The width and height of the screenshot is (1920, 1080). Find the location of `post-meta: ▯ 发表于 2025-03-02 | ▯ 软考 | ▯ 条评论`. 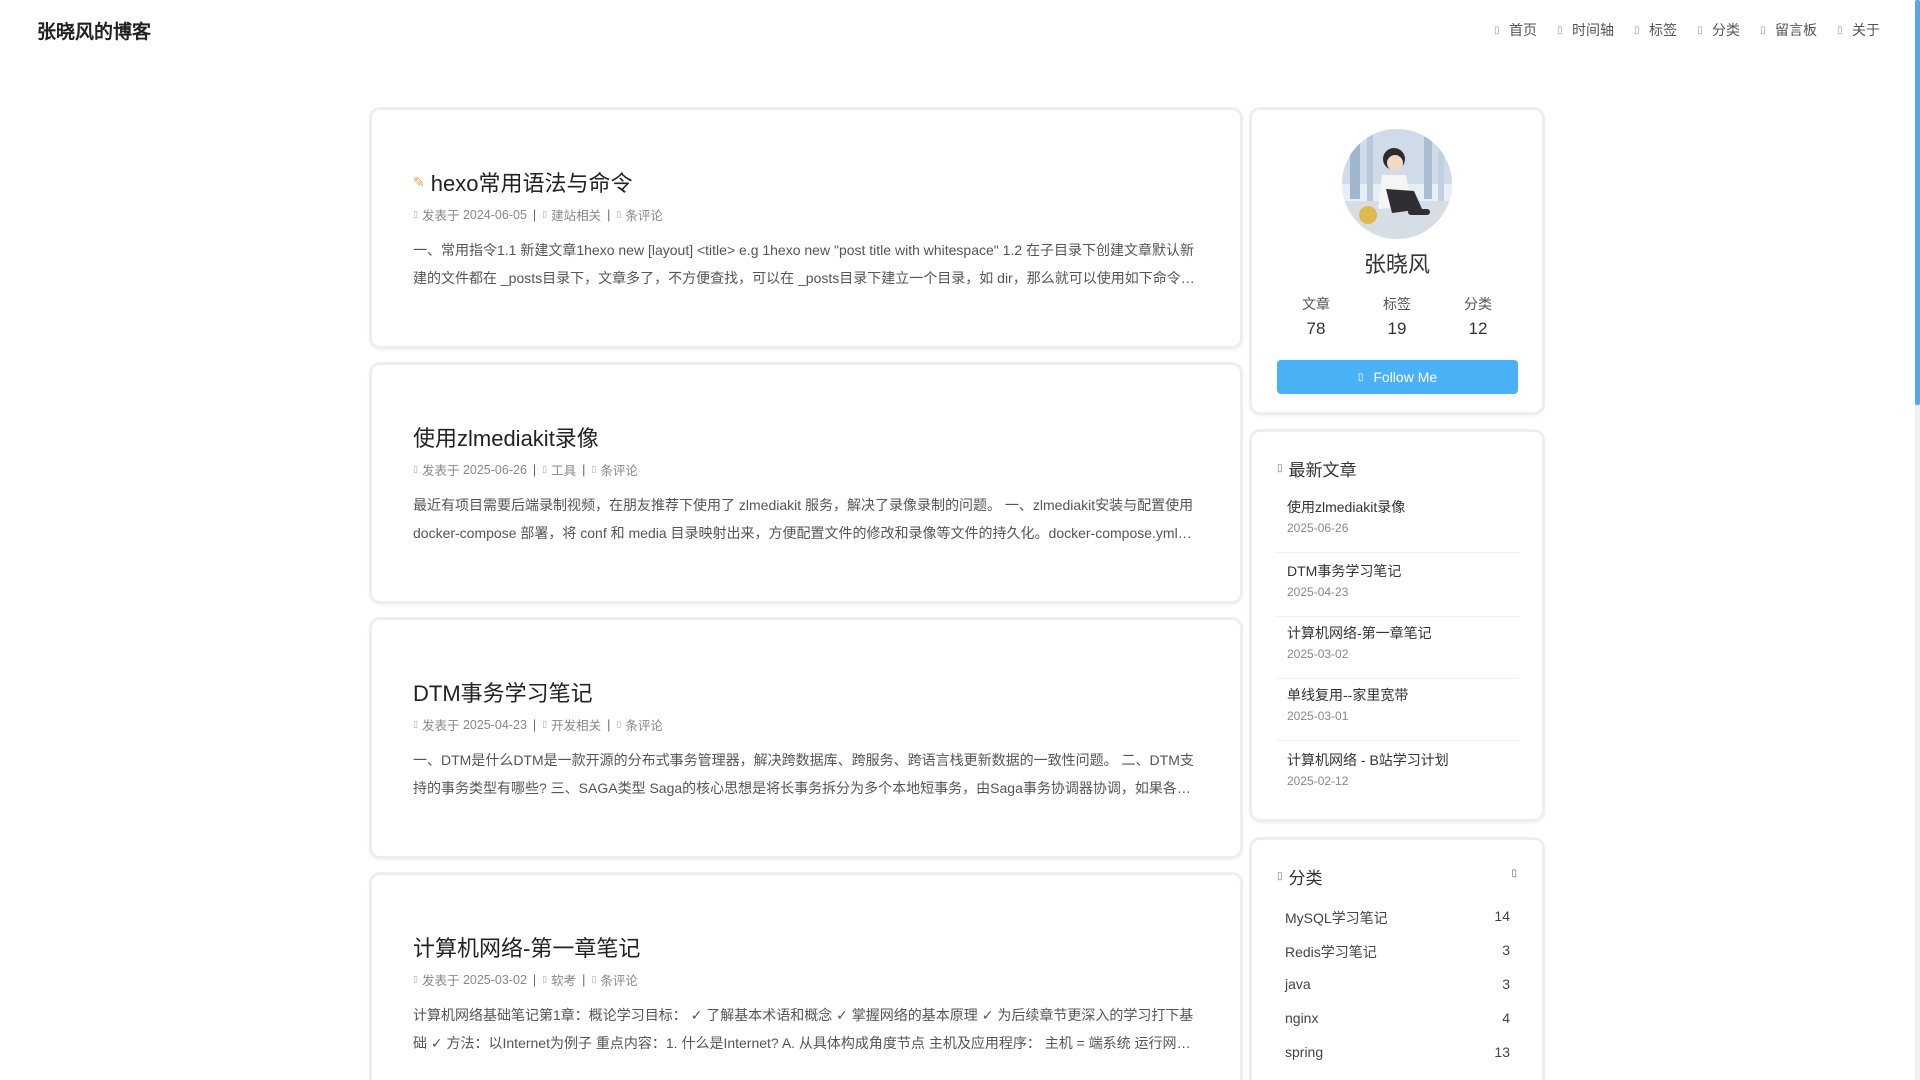

post-meta: ▯ 发表于 2025-03-02 | ▯ 软考 | ▯ 条评论 is located at coordinates (525, 979).